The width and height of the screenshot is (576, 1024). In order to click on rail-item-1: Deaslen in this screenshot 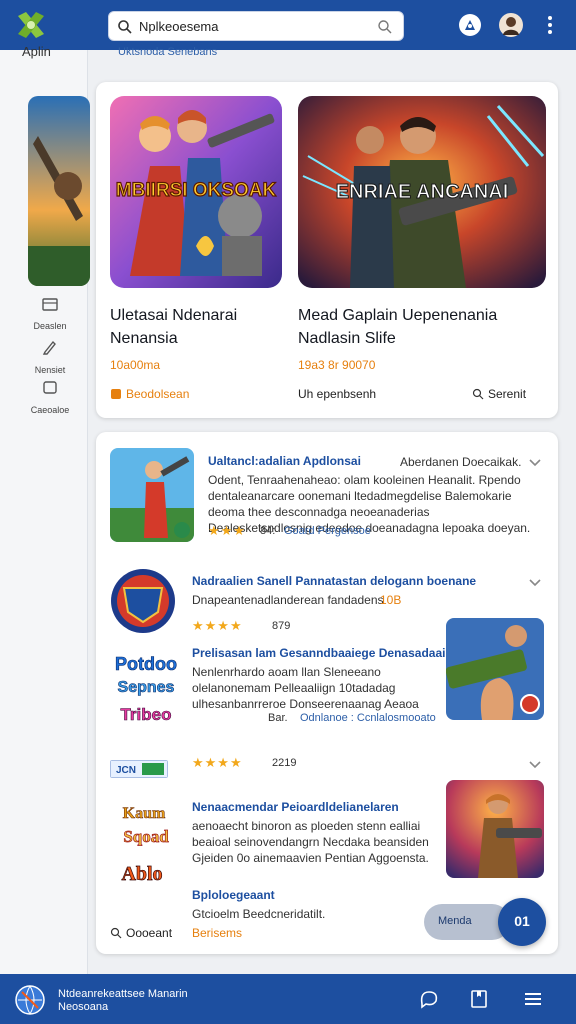, I will do `click(50, 315)`.